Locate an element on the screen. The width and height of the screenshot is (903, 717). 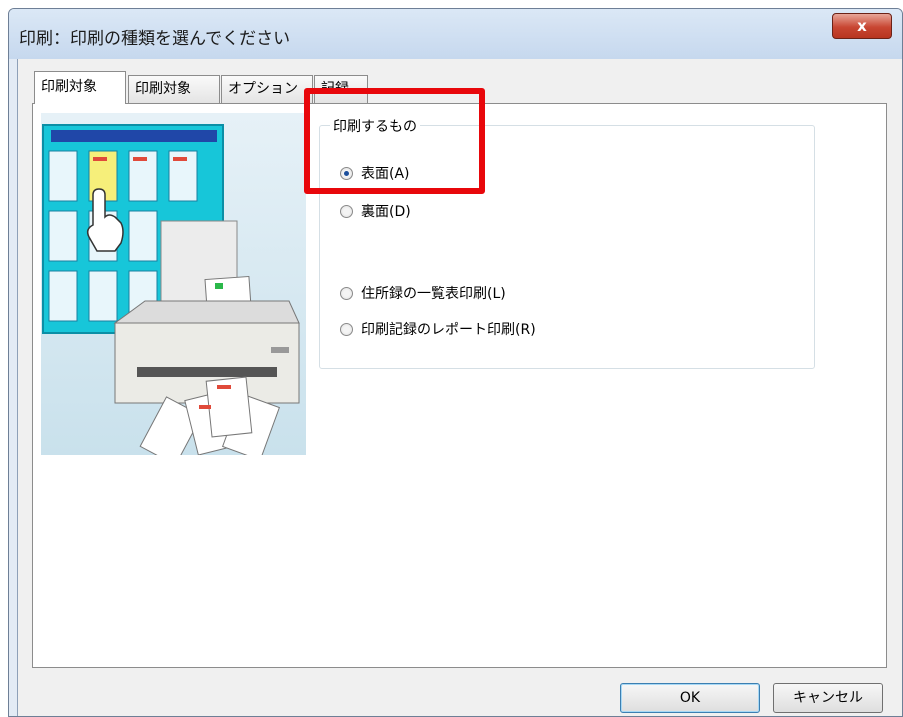
close-button: x is located at coordinates (862, 26).